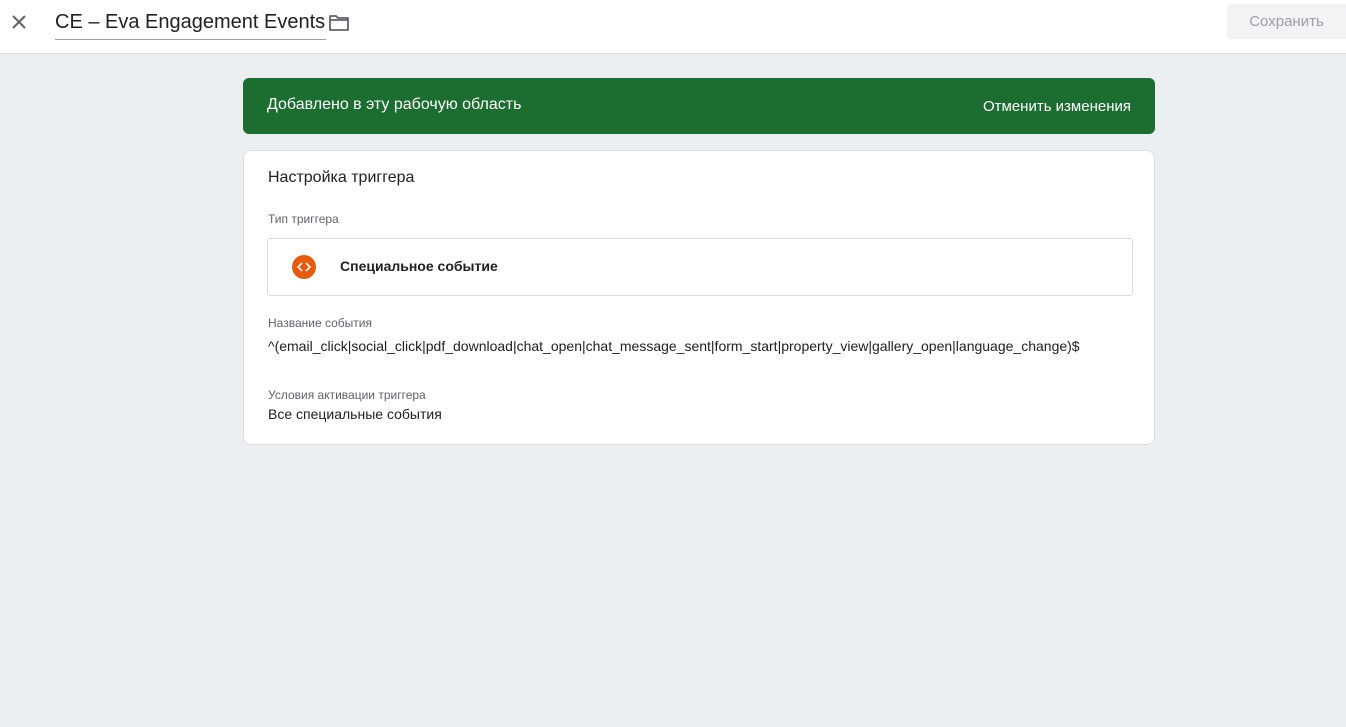  I want to click on banner-message: Добавлено в эту рабочую область, so click(394, 104).